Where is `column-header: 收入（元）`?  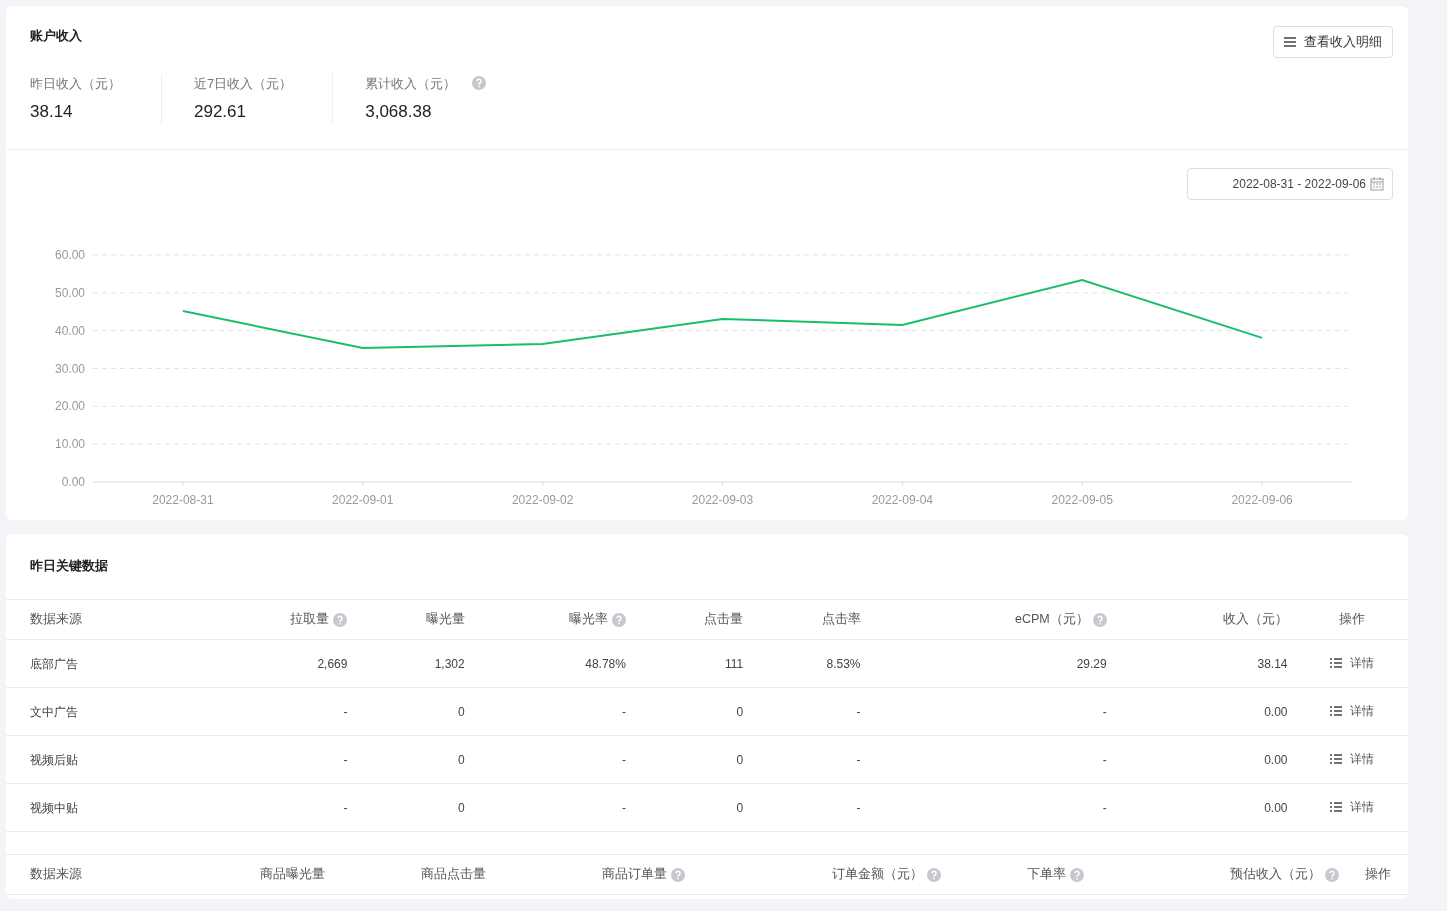 column-header: 收入（元） is located at coordinates (1255, 620).